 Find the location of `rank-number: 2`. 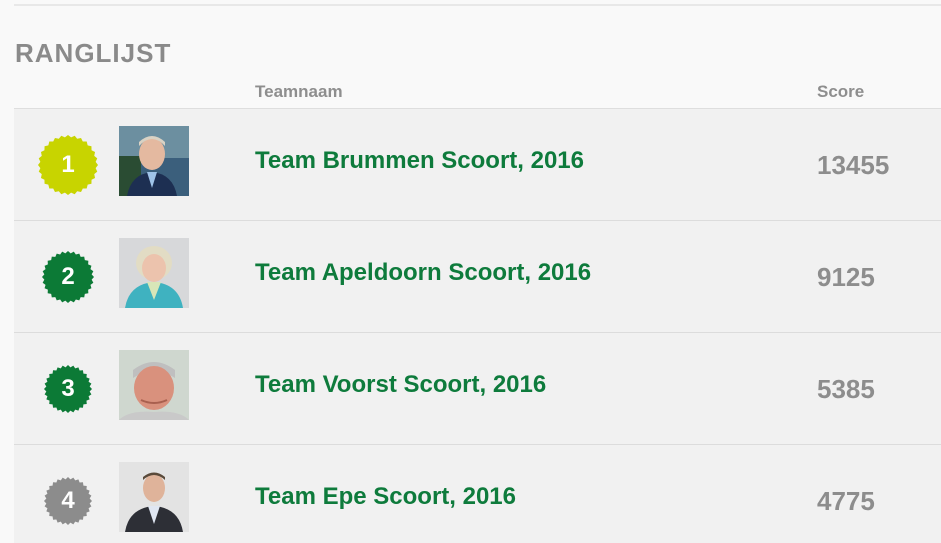

rank-number: 2 is located at coordinates (68, 276).